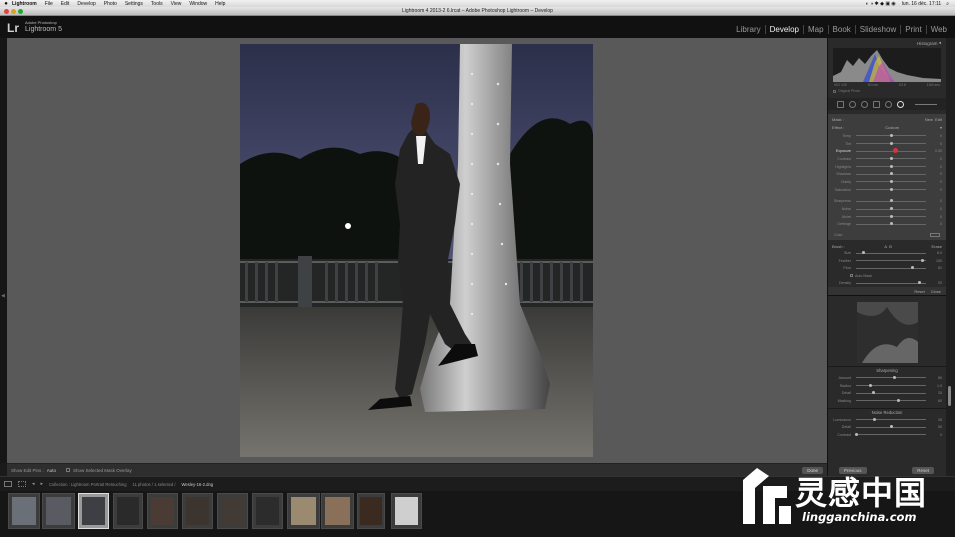 The height and width of the screenshot is (537, 955). Describe the element at coordinates (220, 4) in the screenshot. I see `menu-help: Help` at that location.